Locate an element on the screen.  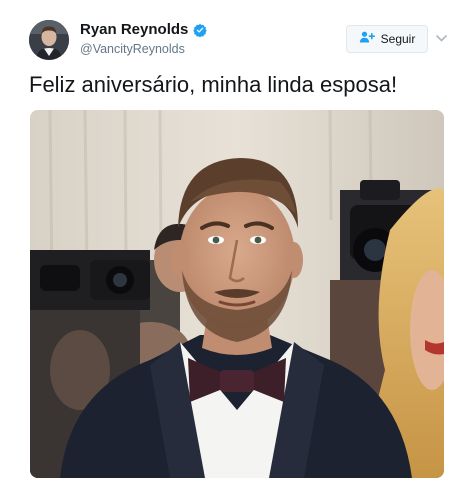
tweet-text: Feliz aniversário, minha linda esposa! is located at coordinates (213, 84).